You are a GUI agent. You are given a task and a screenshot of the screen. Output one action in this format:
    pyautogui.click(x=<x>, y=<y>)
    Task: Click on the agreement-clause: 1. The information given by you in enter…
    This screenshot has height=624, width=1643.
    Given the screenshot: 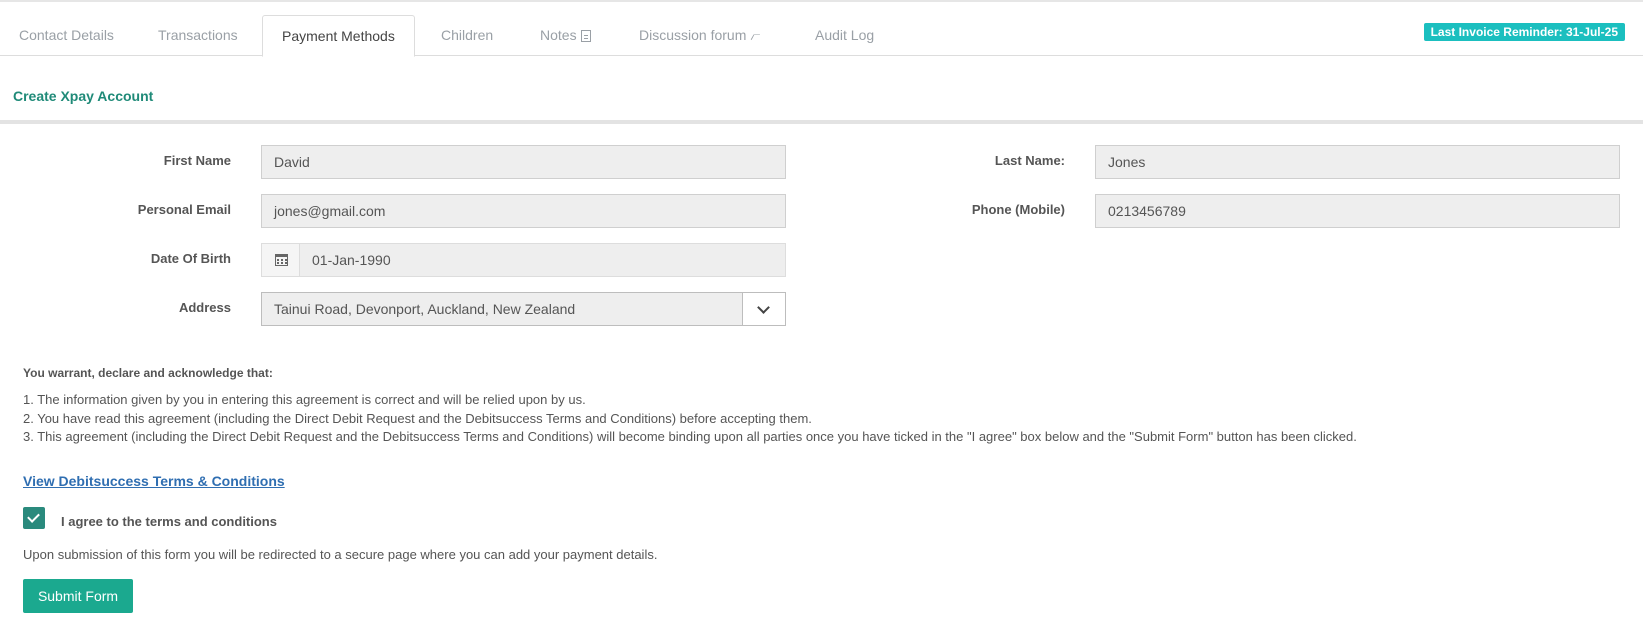 What is the action you would take?
    pyautogui.click(x=304, y=399)
    